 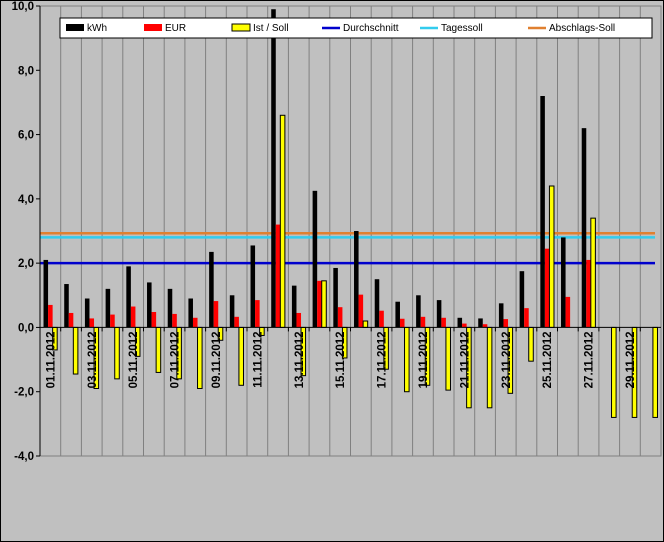 I want to click on y-tick-label: 6,0, so click(x=26, y=136).